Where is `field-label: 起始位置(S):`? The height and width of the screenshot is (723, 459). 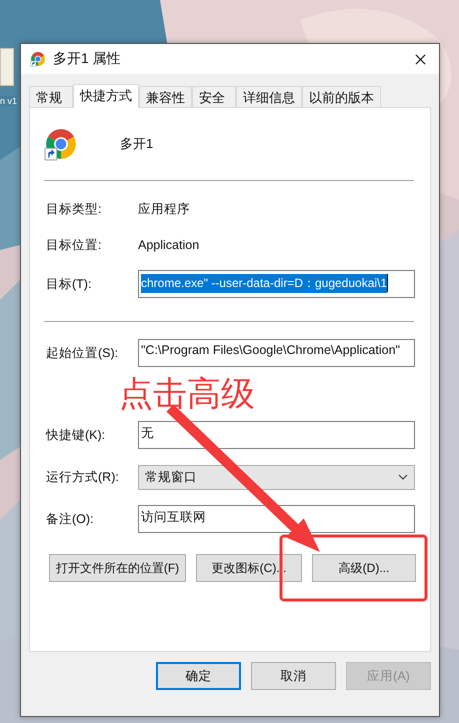 field-label: 起始位置(S): is located at coordinates (83, 353).